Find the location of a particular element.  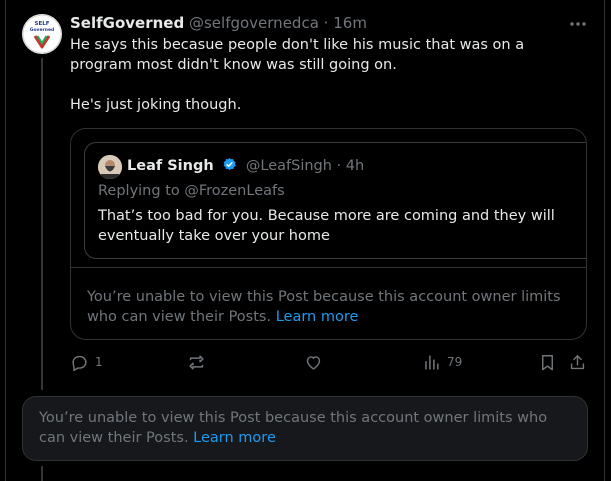

quoted-learn-more-link: Learn more is located at coordinates (317, 317).